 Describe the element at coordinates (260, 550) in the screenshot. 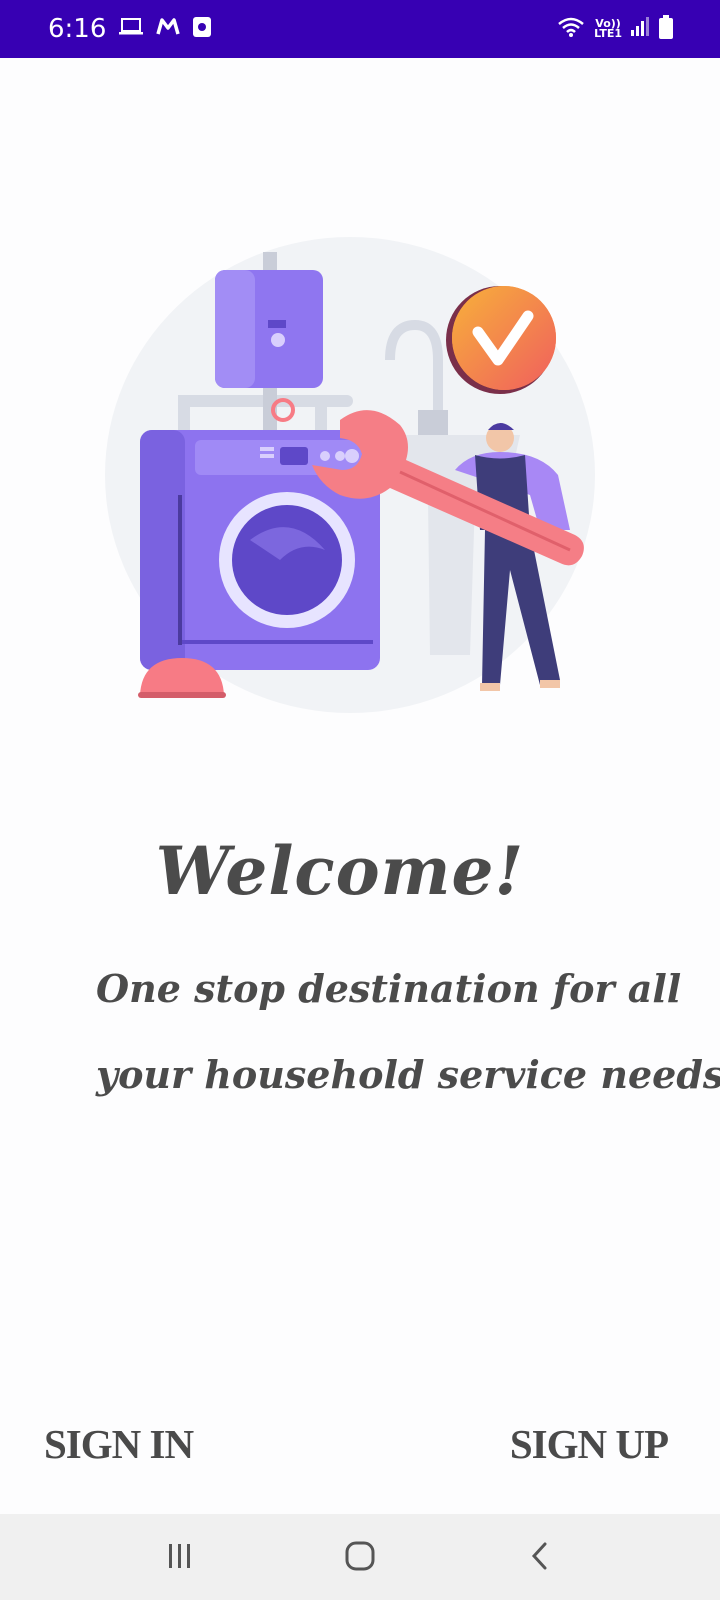

I see `washing-machine-icon` at that location.